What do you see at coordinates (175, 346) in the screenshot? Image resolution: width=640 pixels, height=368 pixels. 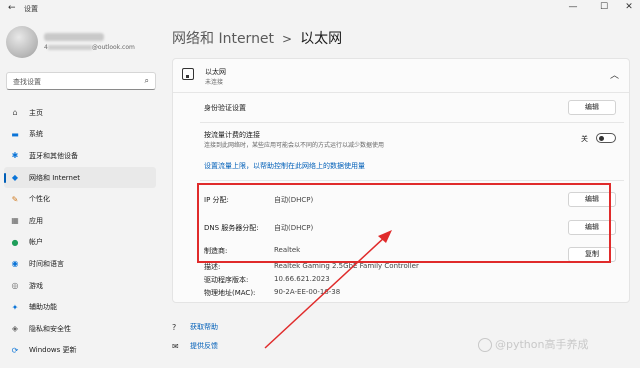 I see `feedback-icon: ✉` at bounding box center [175, 346].